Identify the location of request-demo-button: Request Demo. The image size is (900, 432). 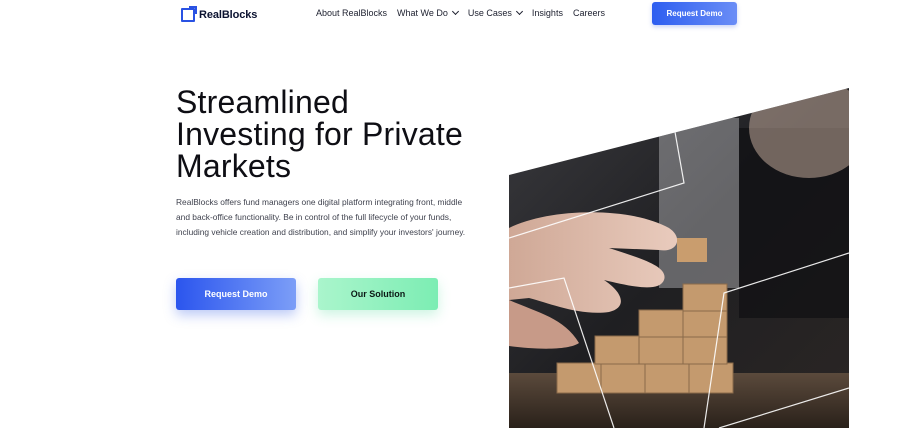
(236, 294).